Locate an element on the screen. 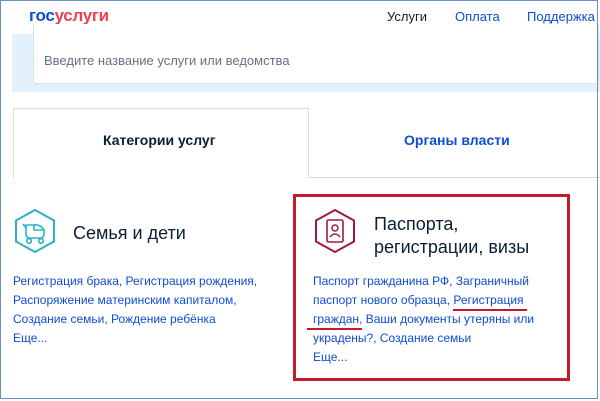  baby-stroller-icon is located at coordinates (35, 231).